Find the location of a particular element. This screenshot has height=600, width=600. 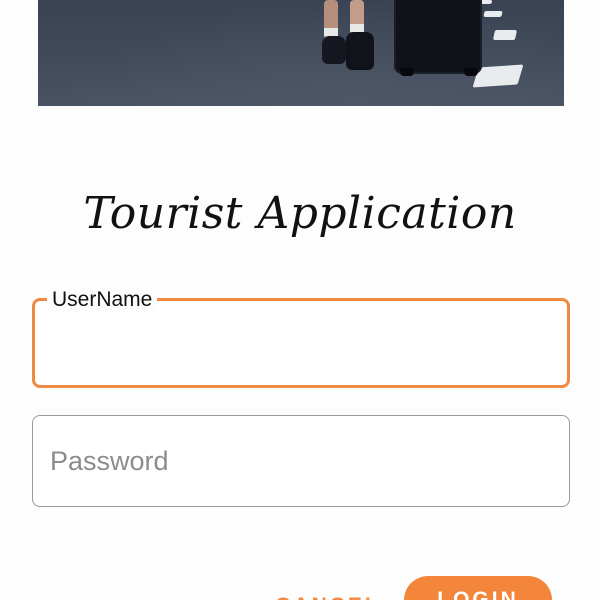

username-input is located at coordinates (301, 343).